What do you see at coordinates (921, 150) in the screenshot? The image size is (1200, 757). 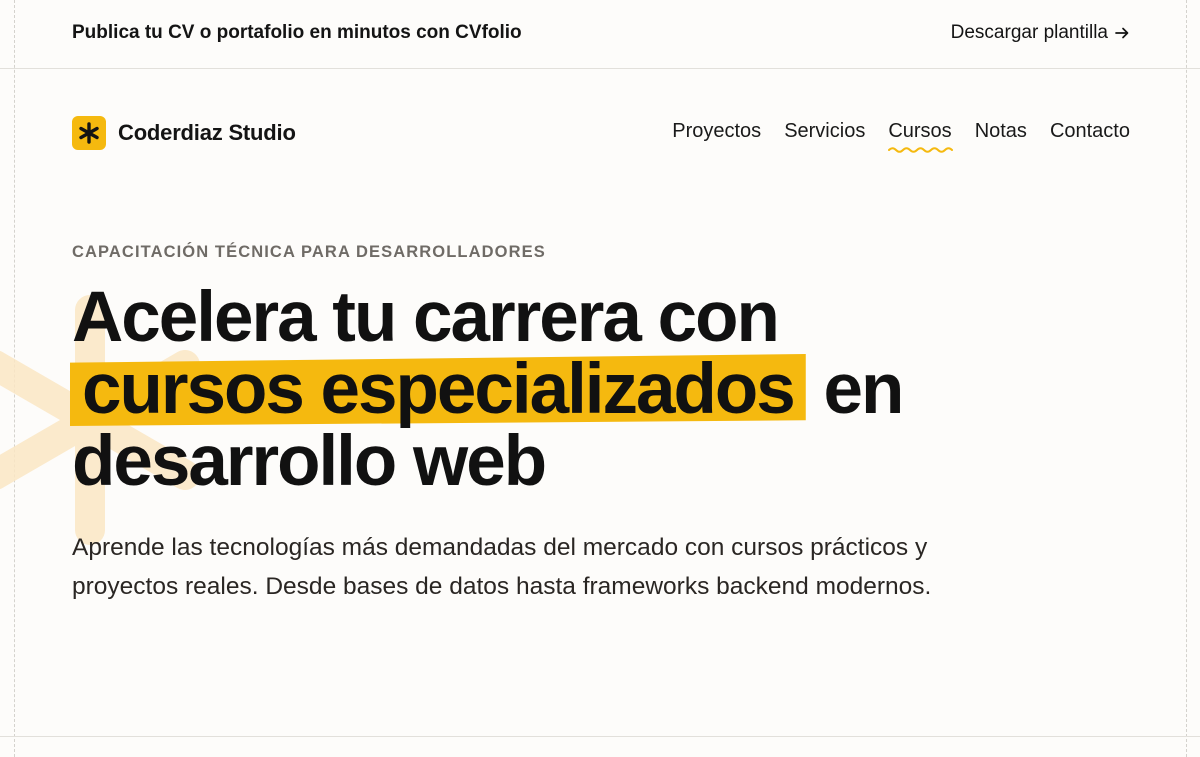 I see `active-underline-squiggle` at bounding box center [921, 150].